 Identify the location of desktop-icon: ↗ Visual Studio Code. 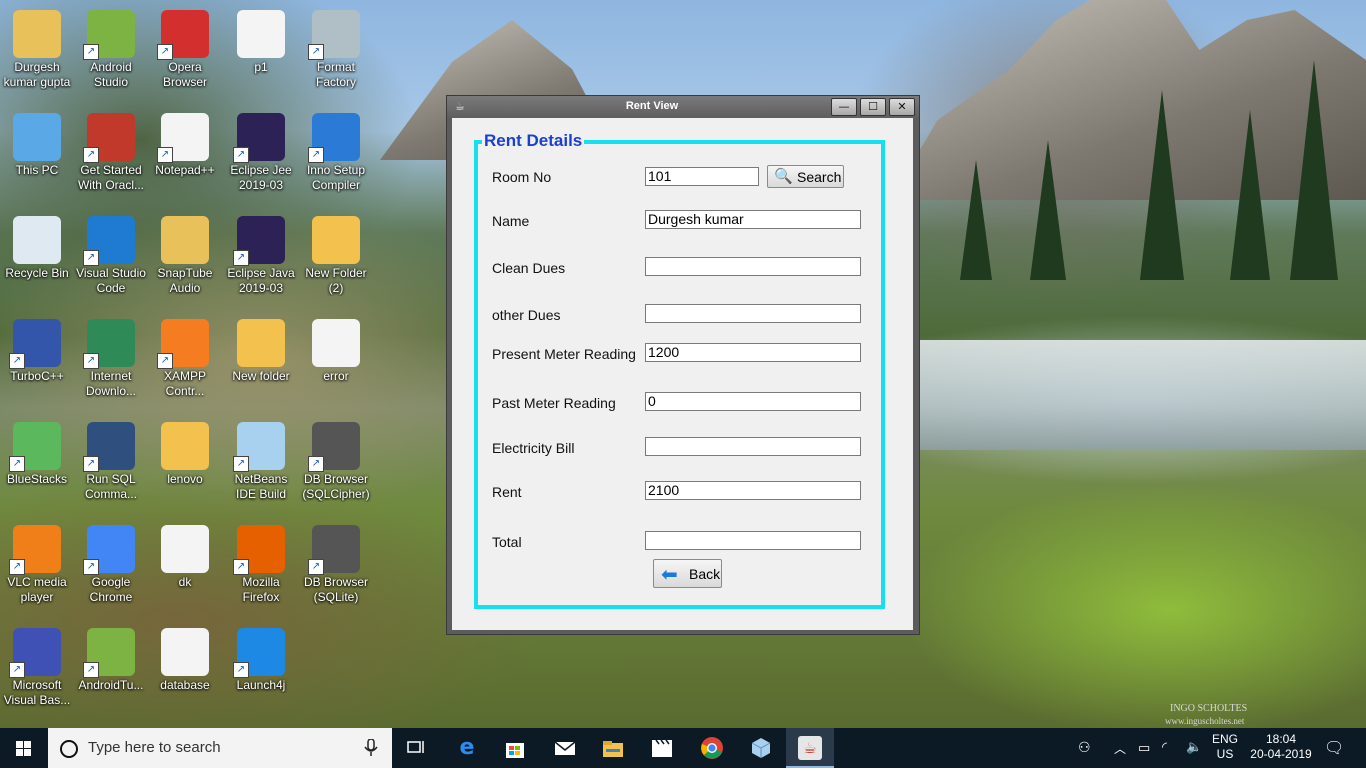
(111, 258).